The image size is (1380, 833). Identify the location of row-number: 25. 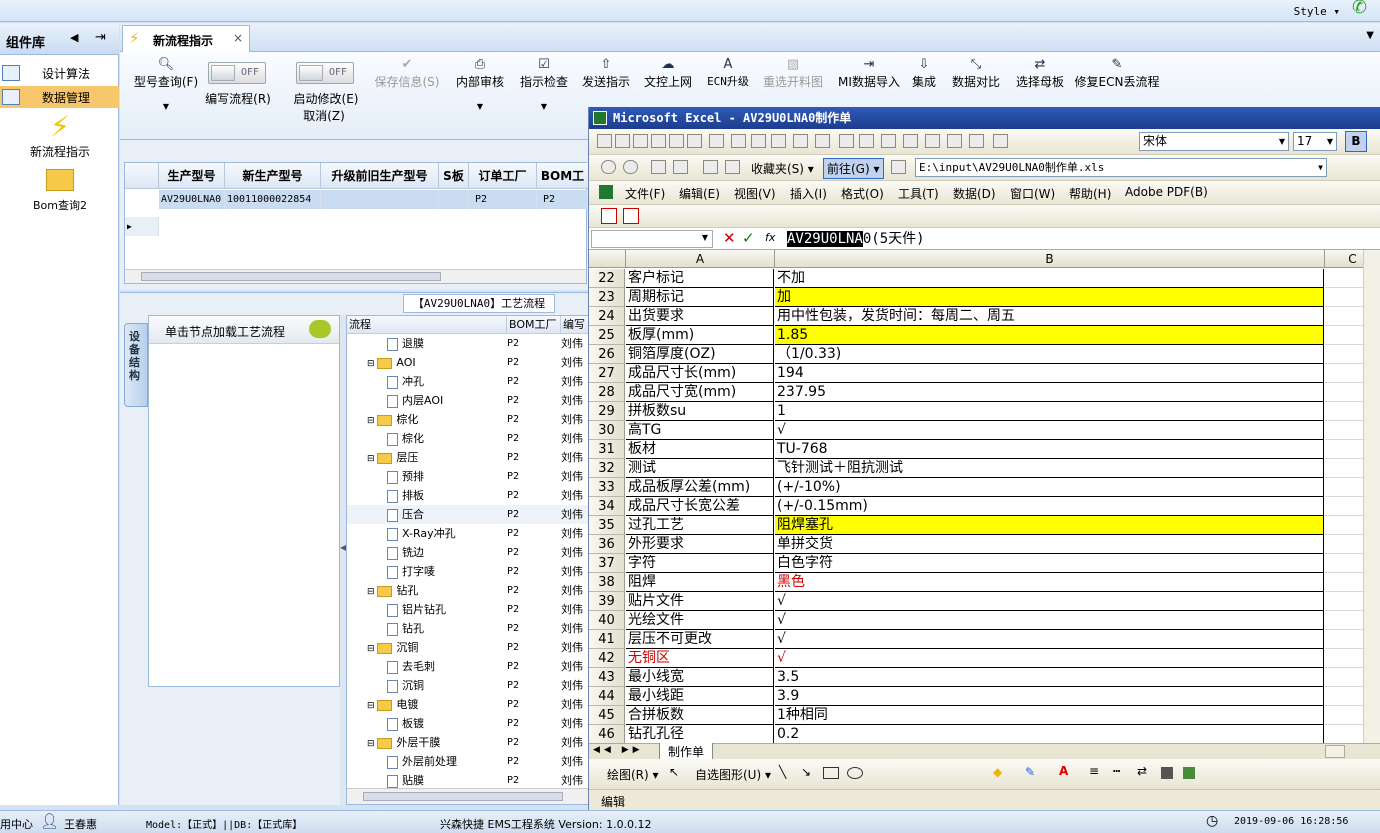
(607, 335).